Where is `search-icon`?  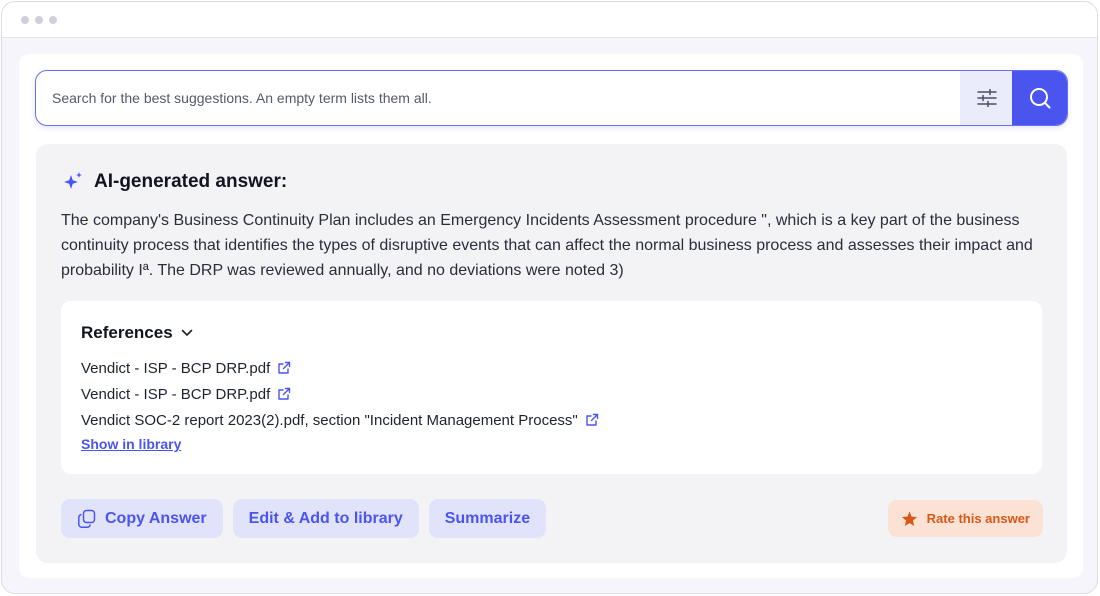
search-icon is located at coordinates (1039, 98).